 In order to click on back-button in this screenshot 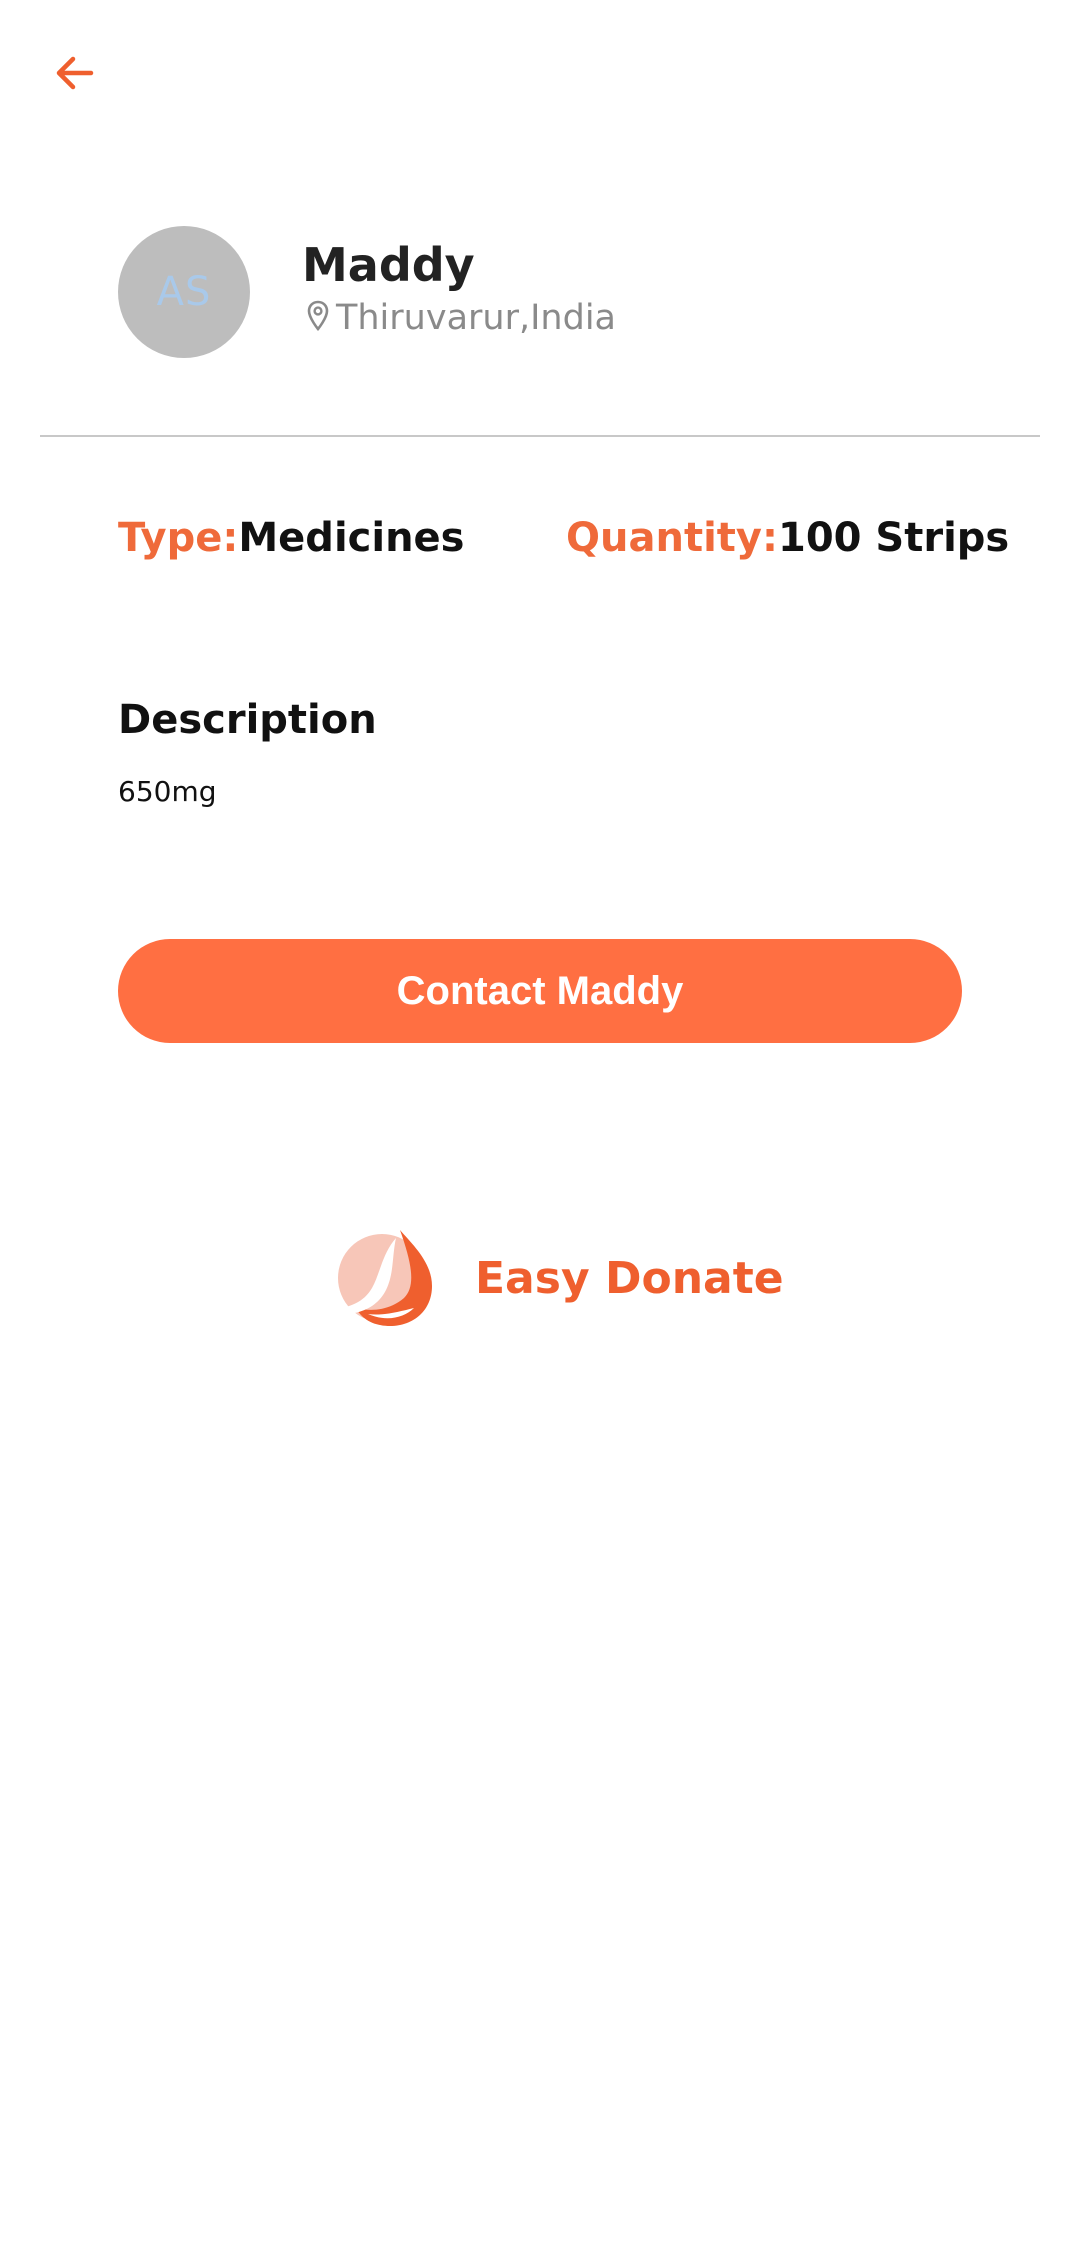, I will do `click(75, 75)`.